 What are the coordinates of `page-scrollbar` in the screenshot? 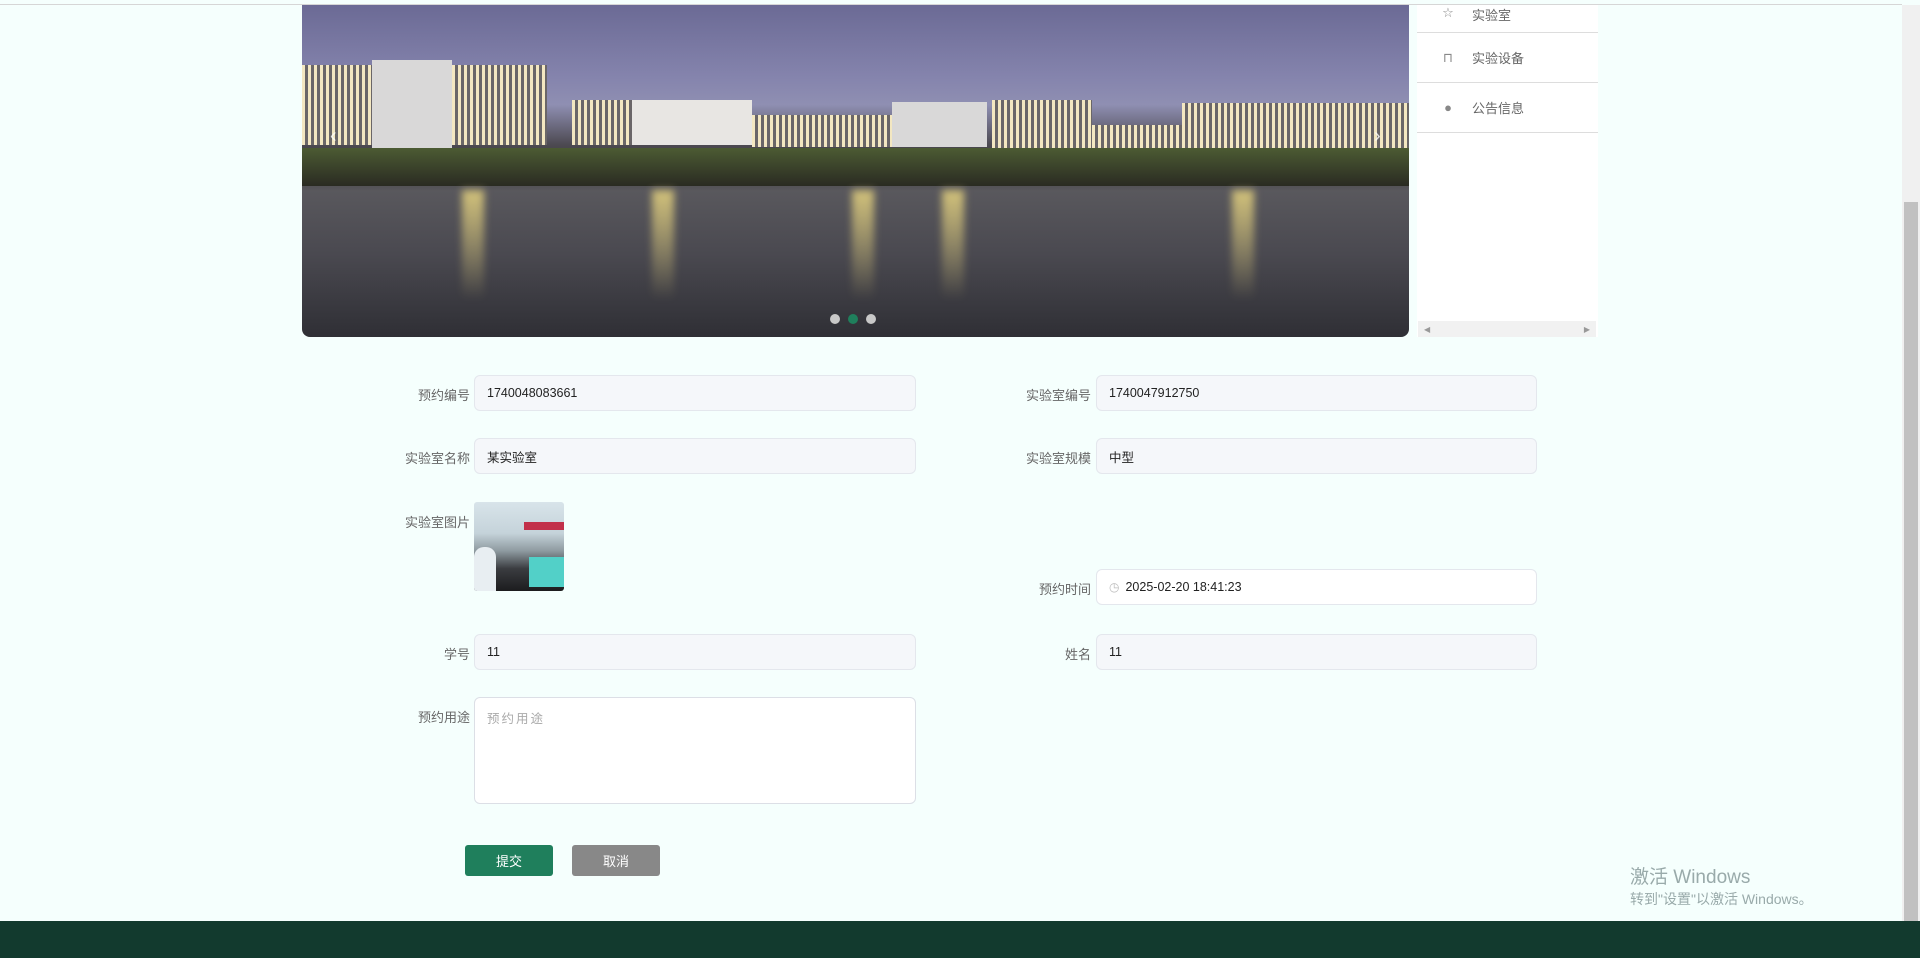 It's located at (1911, 463).